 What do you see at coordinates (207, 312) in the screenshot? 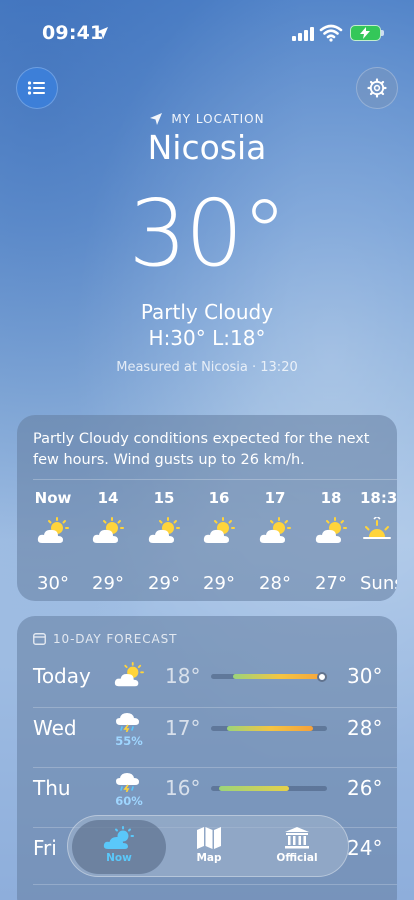
I see `current-condition: Partly Cloudy` at bounding box center [207, 312].